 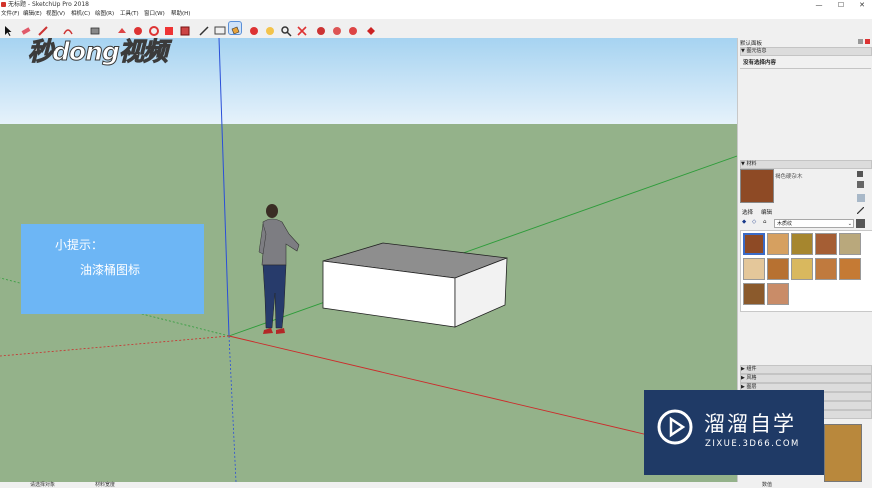 I want to click on offset-icon, so click(x=185, y=29).